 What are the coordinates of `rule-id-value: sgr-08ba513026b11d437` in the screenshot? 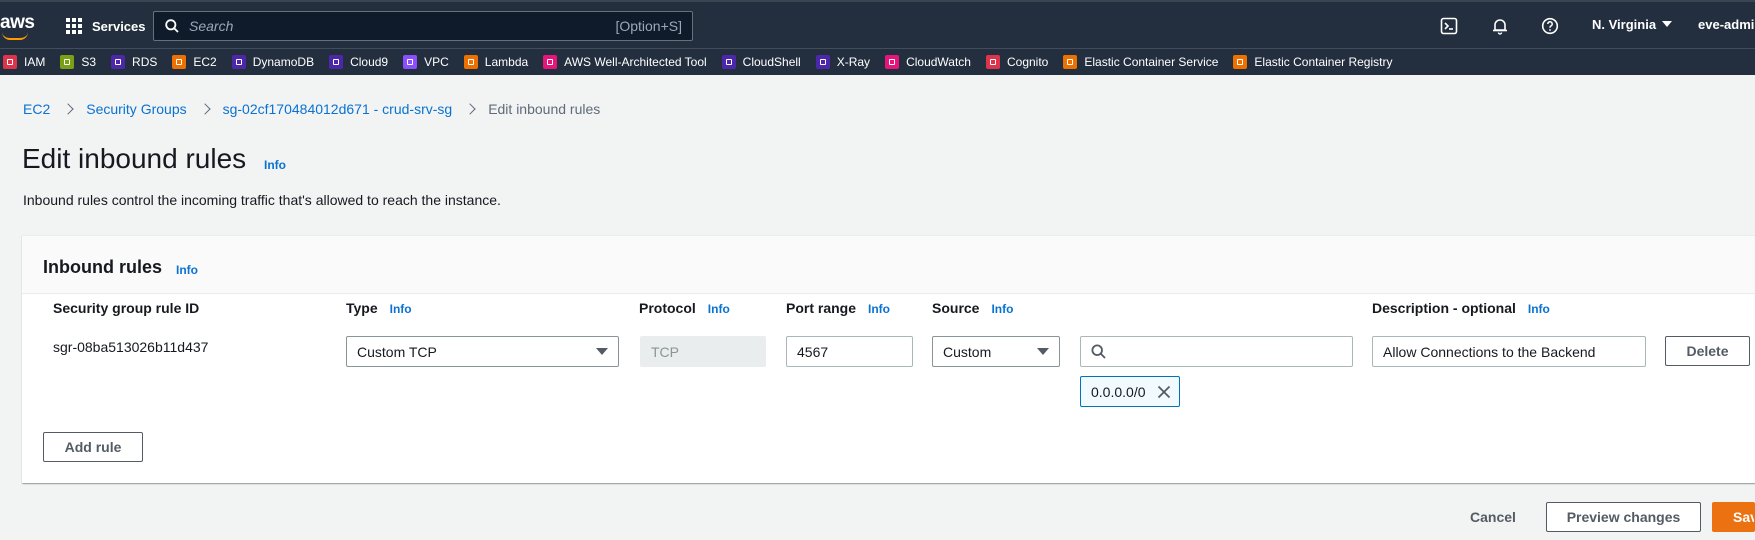 It's located at (131, 347).